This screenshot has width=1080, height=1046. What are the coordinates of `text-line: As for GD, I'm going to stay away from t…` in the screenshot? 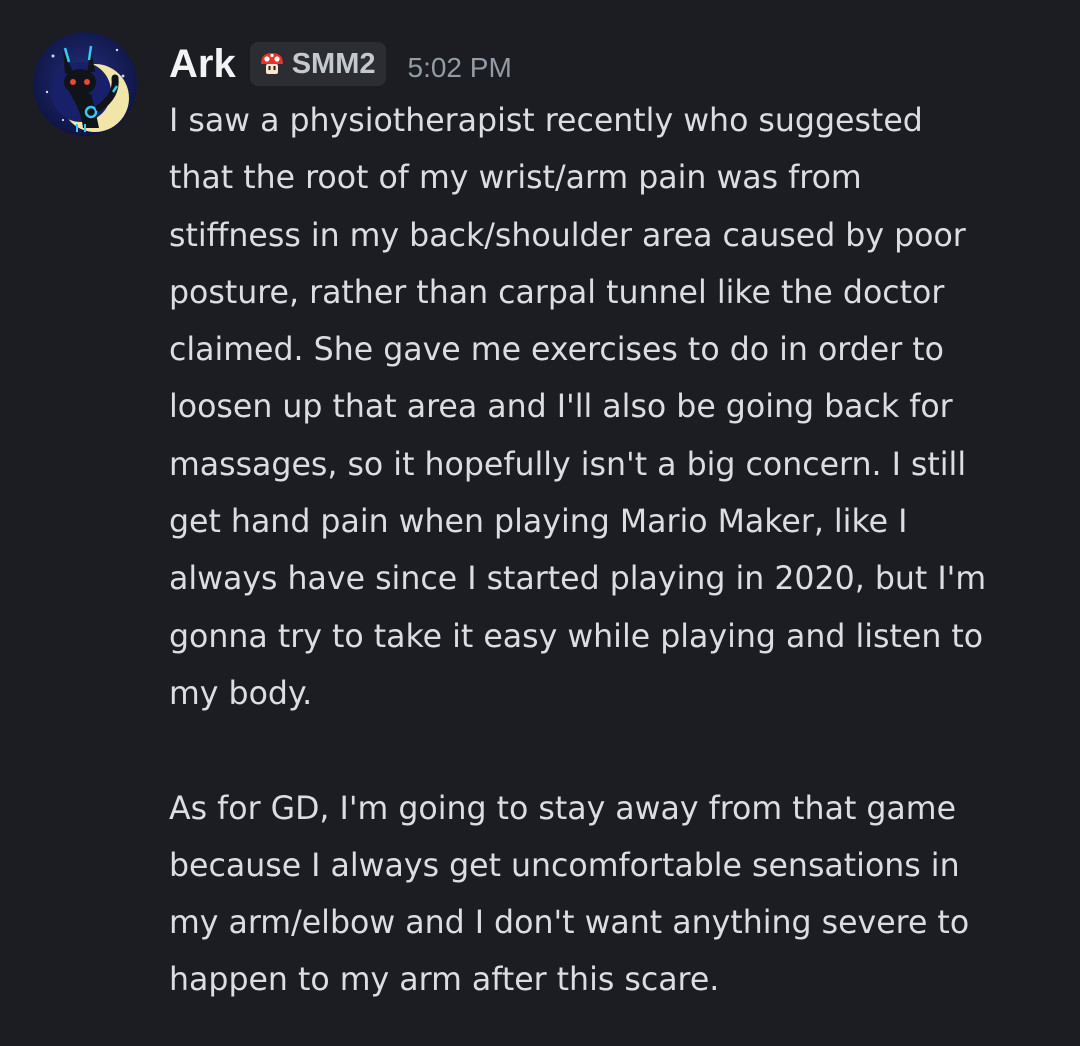 It's located at (563, 808).